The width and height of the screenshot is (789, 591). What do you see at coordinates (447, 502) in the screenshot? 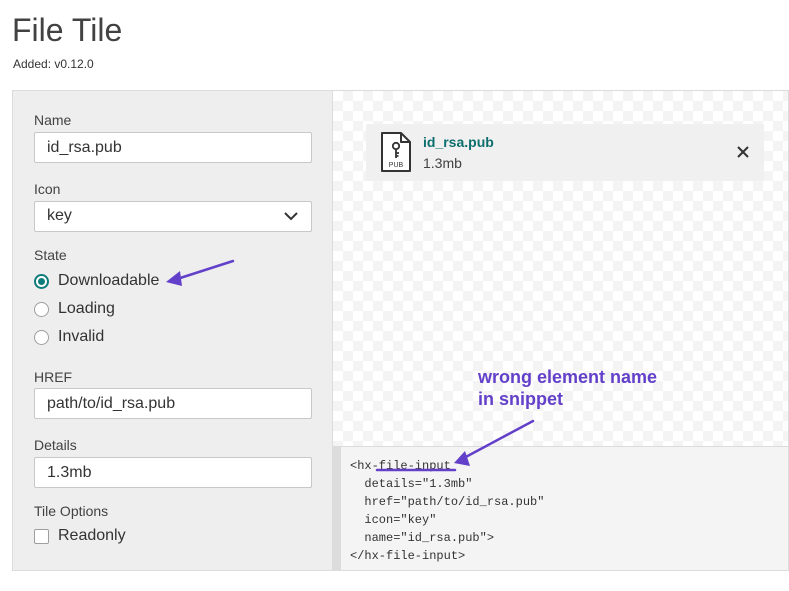
I see `code-line: href="path/to/id_rsa.pub"` at bounding box center [447, 502].